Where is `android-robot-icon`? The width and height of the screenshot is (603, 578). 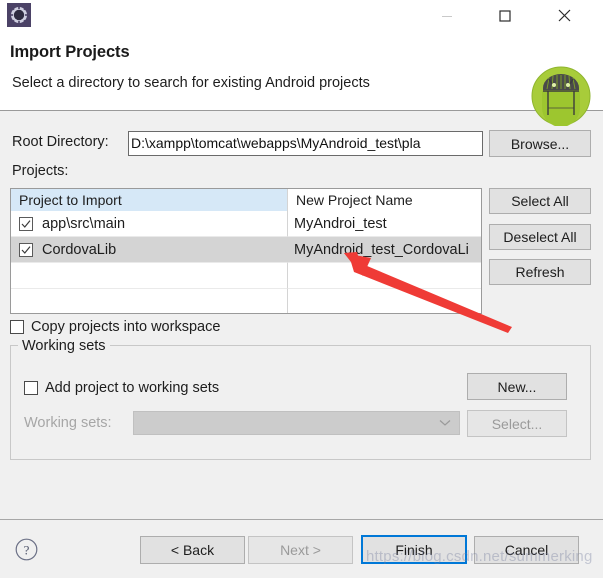 android-robot-icon is located at coordinates (561, 96).